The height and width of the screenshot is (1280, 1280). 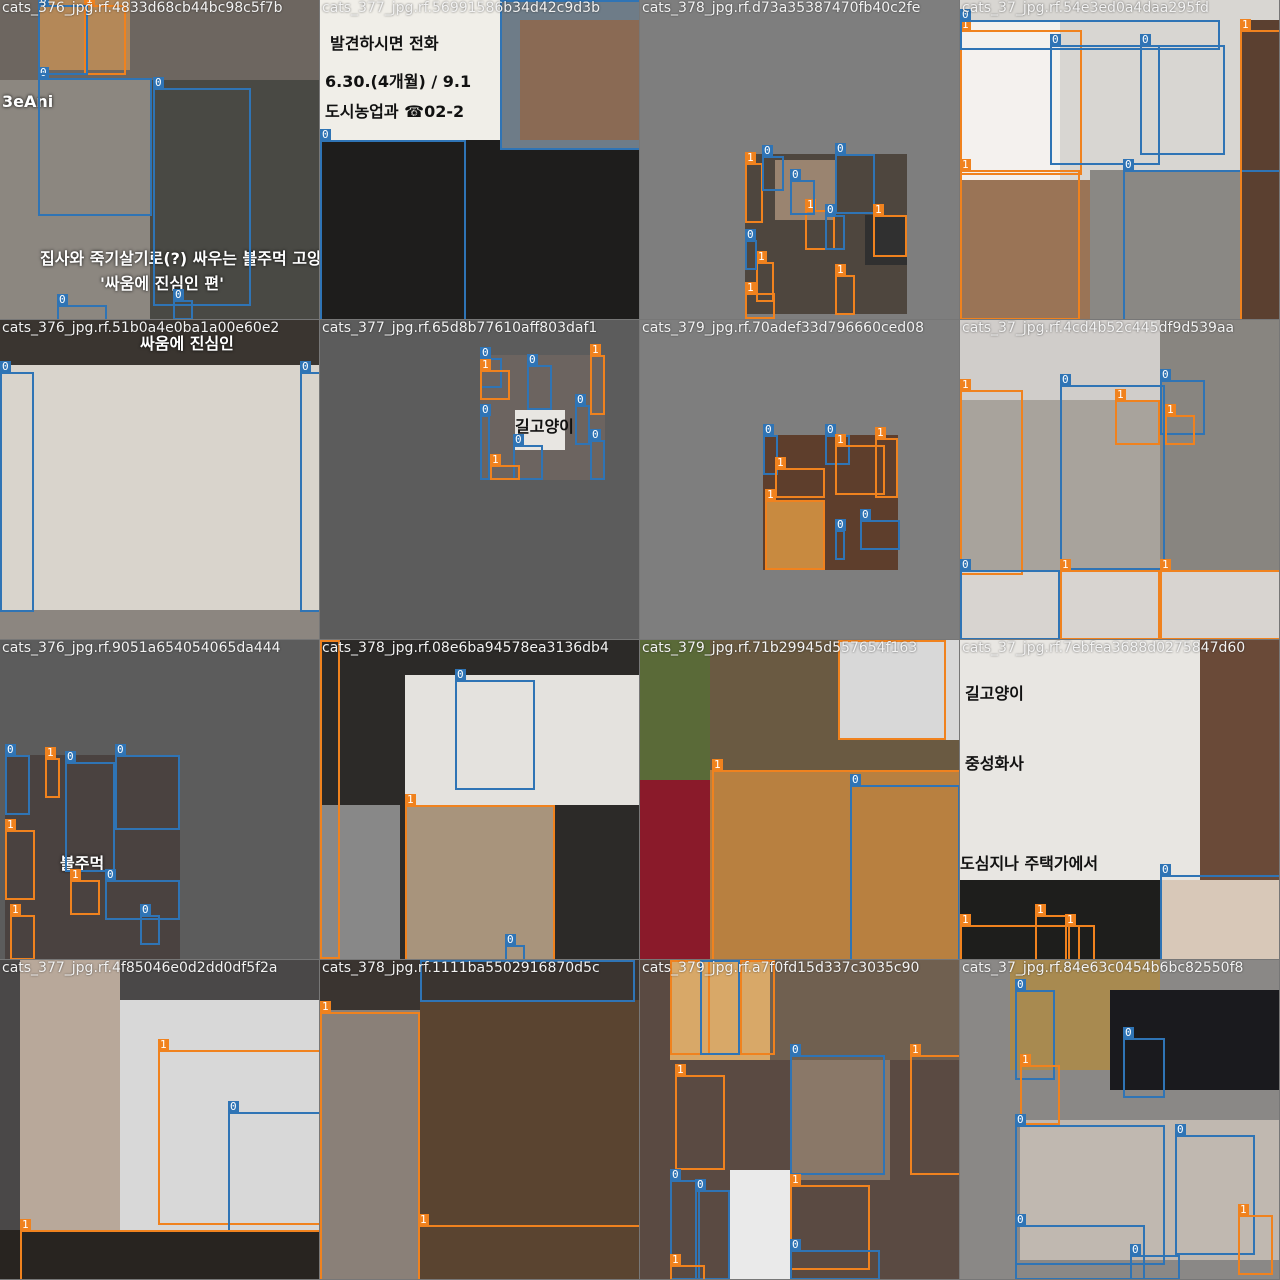 What do you see at coordinates (461, 968) in the screenshot?
I see `tile-filename: cats_378_jpg.rf.1111ba5502916870d5c` at bounding box center [461, 968].